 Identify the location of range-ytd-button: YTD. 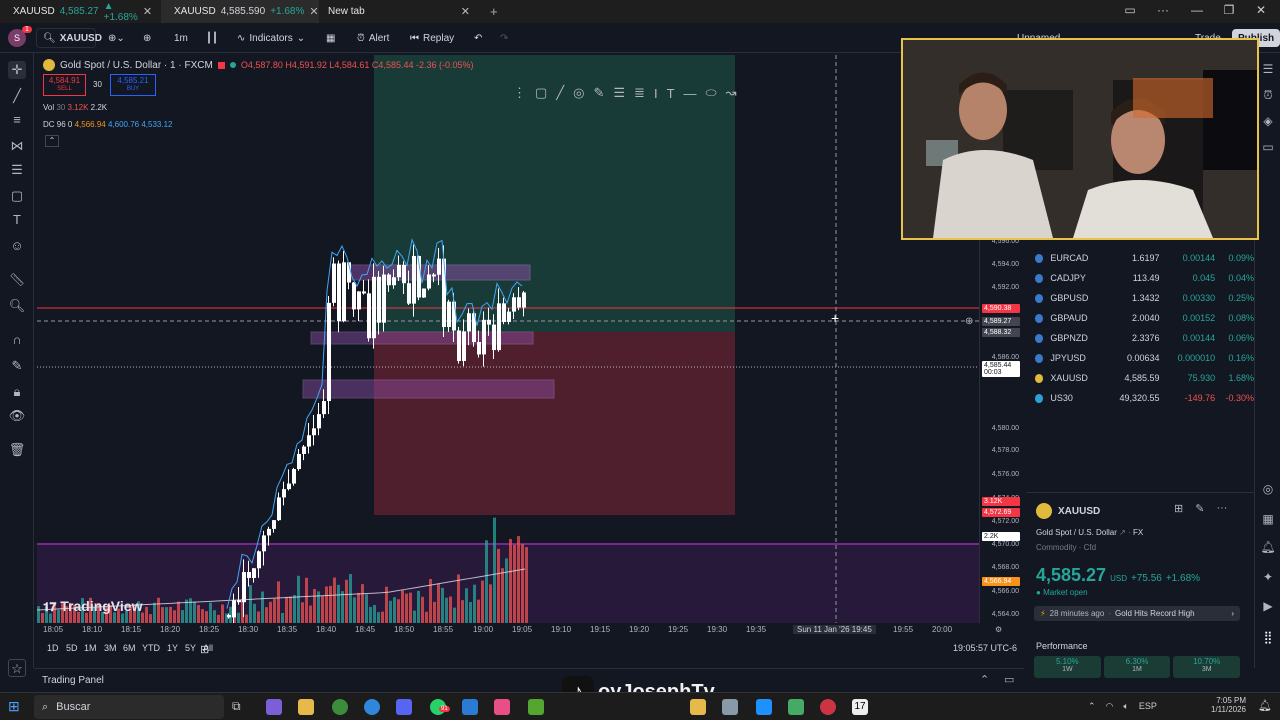
(151, 648).